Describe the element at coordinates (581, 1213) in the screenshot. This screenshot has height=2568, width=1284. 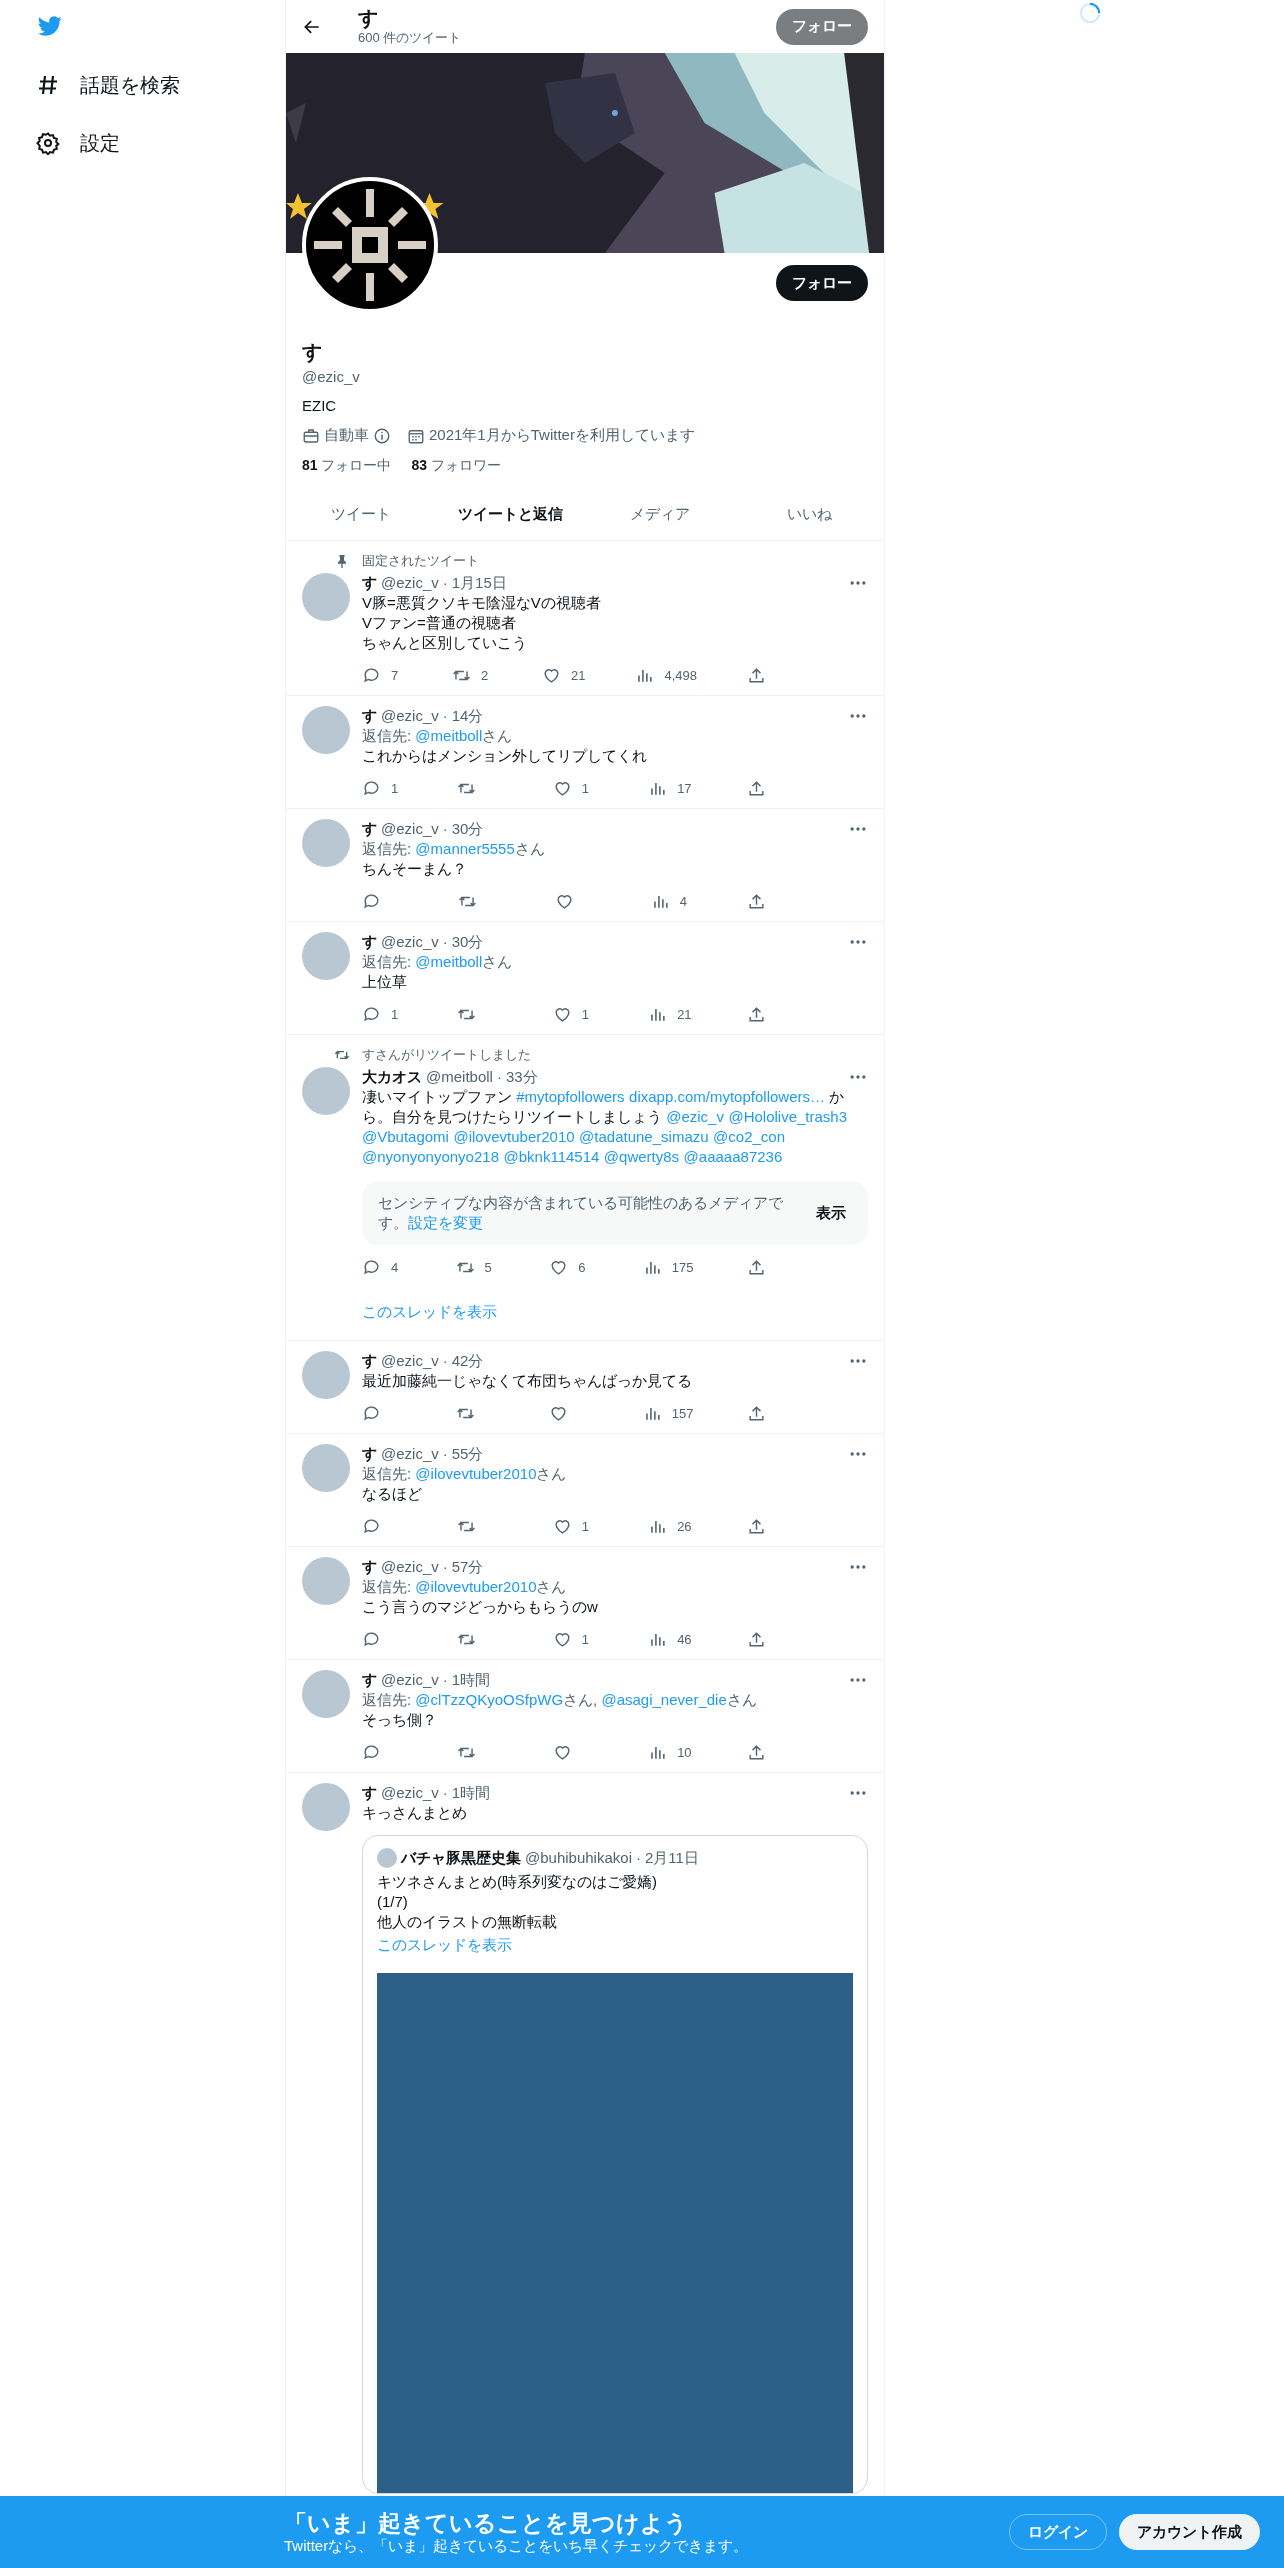
I see `sensitive-notice-text: センシティブな内容が含まれている可能性のあるメディアです。設定を変更` at that location.